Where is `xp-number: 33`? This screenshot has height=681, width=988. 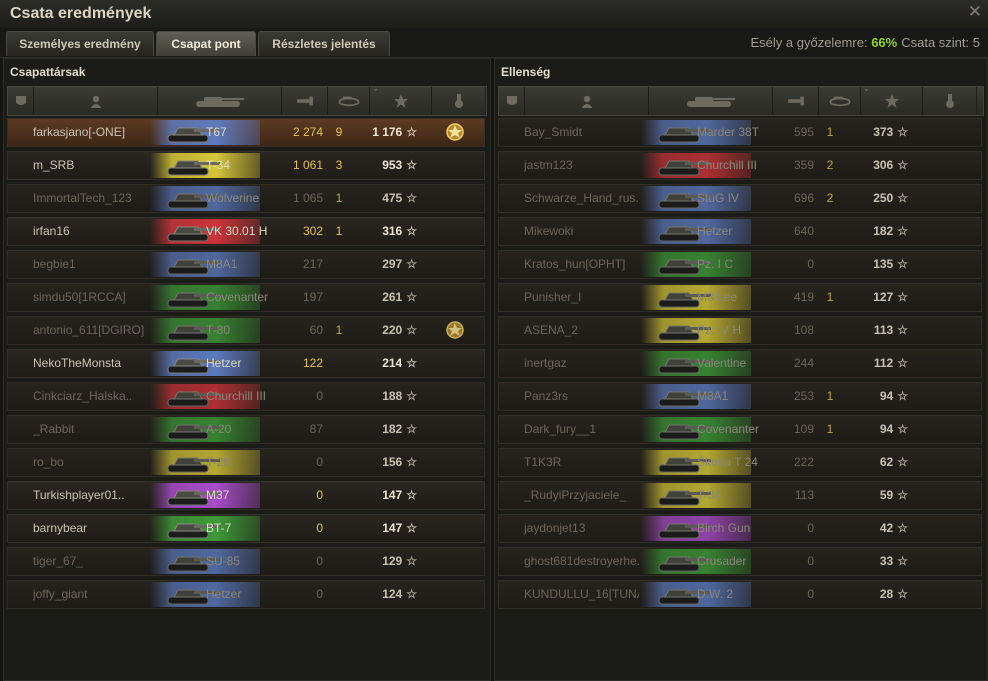
xp-number: 33 is located at coordinates (886, 561).